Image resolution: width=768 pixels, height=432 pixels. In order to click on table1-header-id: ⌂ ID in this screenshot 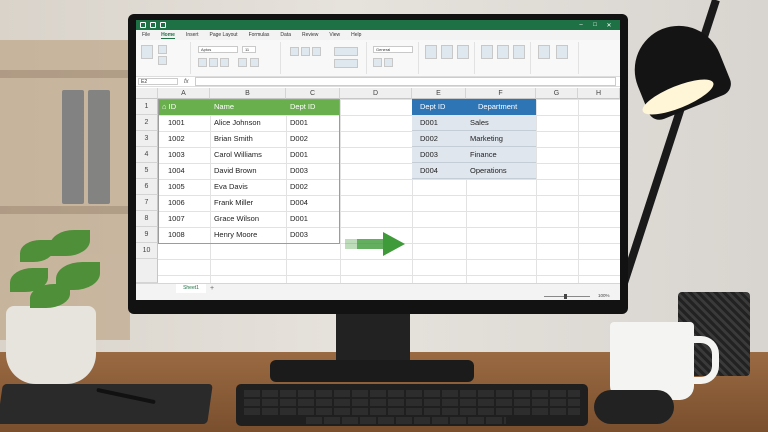, I will do `click(184, 107)`.